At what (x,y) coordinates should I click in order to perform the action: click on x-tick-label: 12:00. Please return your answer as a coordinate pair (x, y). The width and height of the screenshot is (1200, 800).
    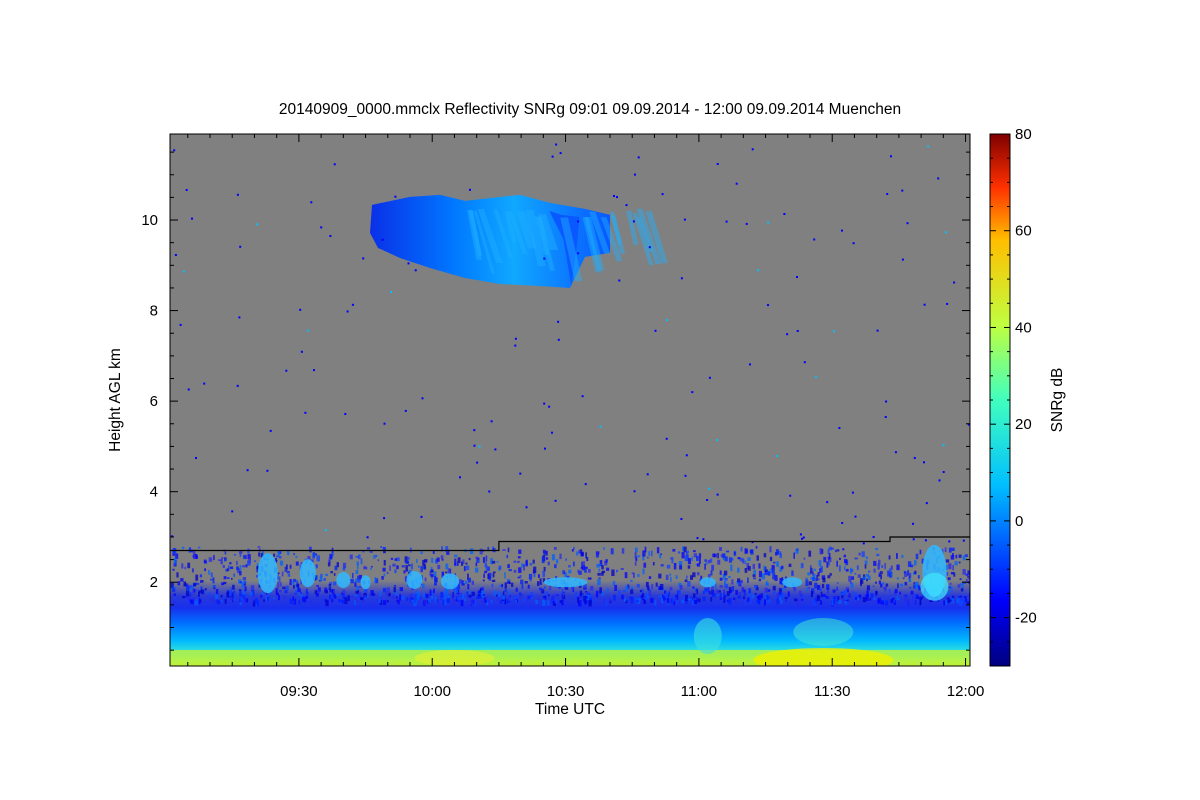
    Looking at the image, I should click on (966, 691).